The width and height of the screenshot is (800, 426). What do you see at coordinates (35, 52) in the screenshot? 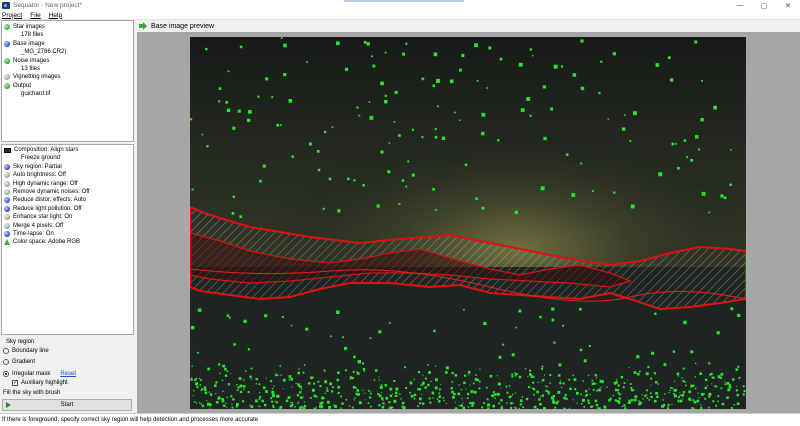
I see `tree-item: _MG_2786.CR2)` at bounding box center [35, 52].